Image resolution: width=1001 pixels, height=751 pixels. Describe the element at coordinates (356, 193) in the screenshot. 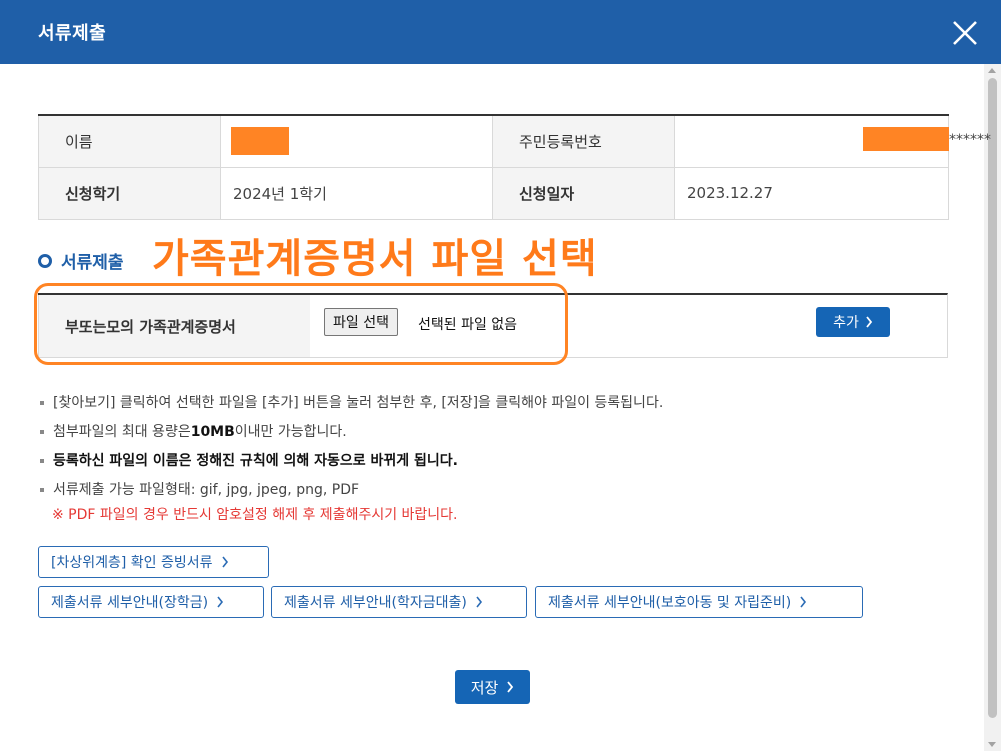

I see `semester-value: 2024년 1학기` at that location.